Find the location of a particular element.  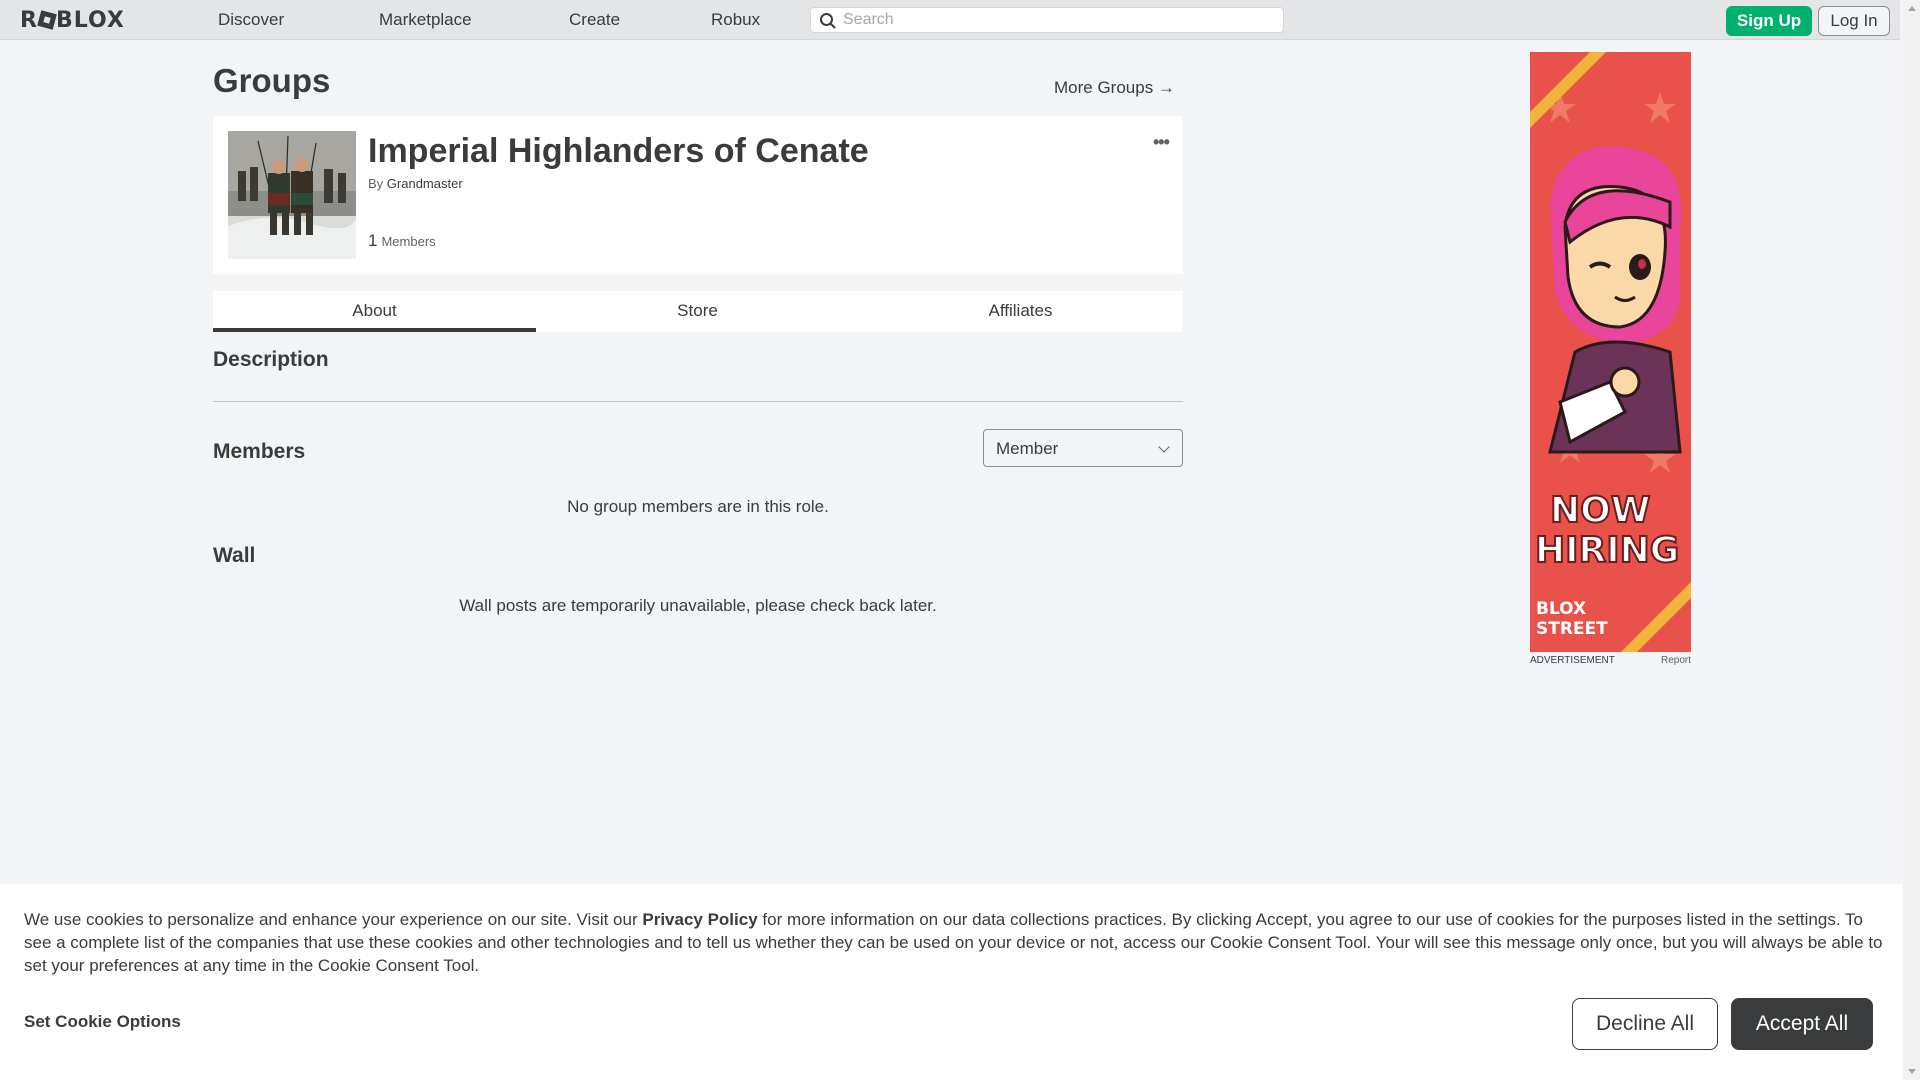

tab-affiliates: Affiliates is located at coordinates (1020, 311).